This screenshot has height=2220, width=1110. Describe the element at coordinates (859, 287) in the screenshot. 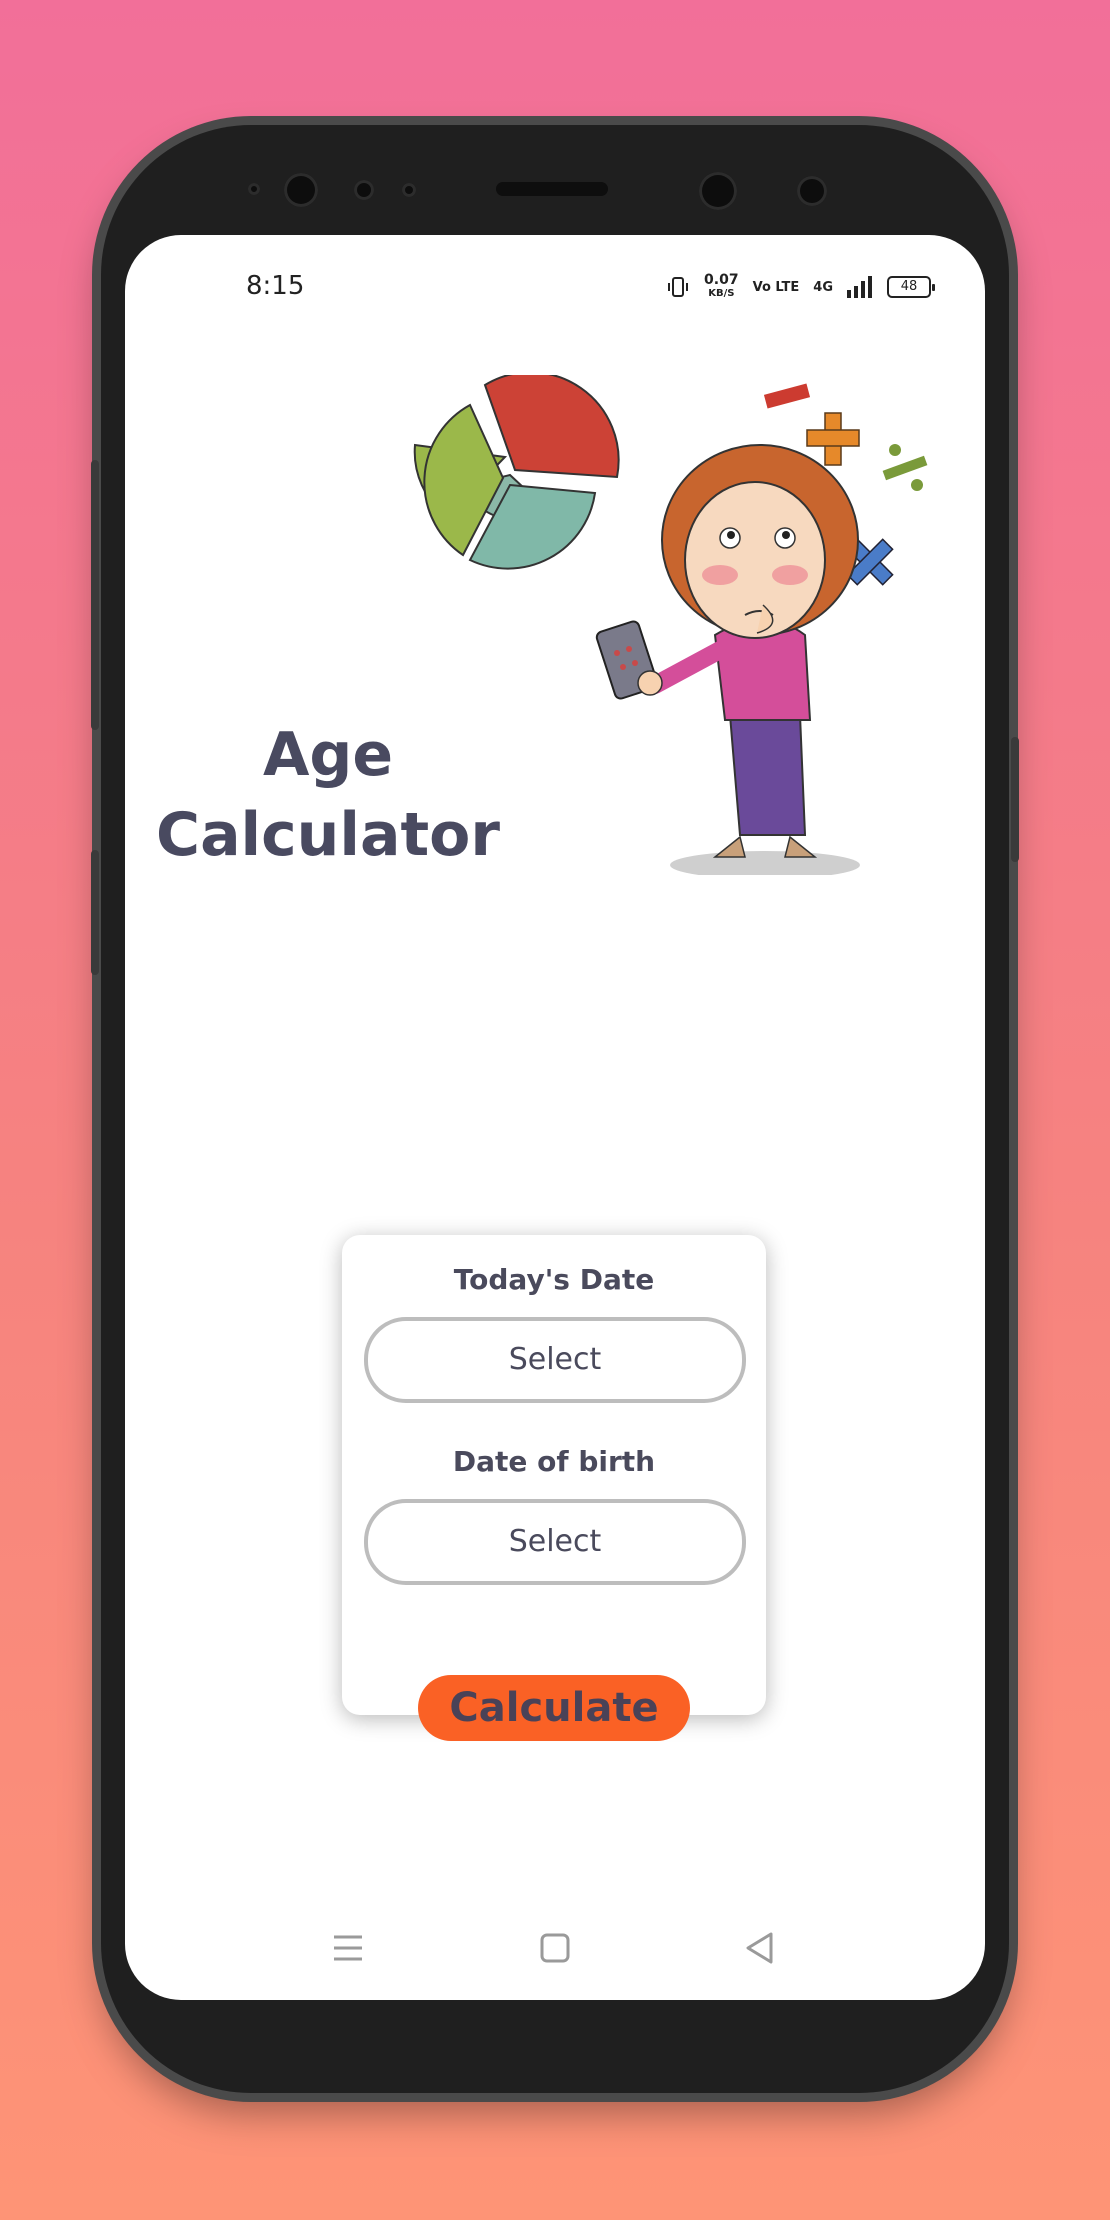

I see `signal-icon` at that location.